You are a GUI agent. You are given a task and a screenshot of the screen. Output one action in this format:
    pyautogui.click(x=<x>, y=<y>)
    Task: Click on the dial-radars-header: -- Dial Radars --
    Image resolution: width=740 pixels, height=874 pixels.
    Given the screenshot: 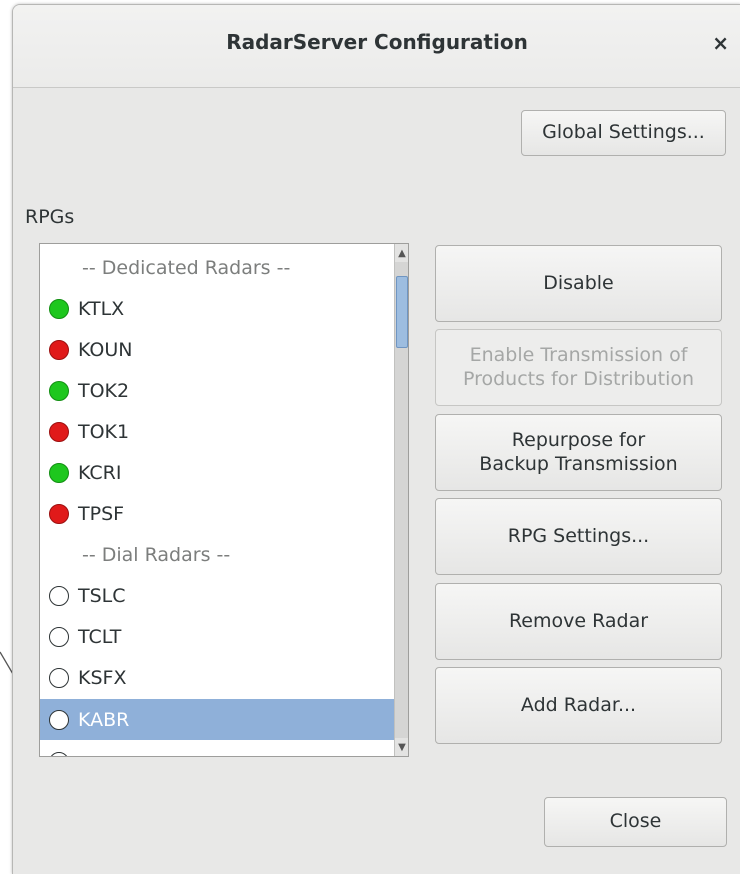 What is the action you would take?
    pyautogui.click(x=156, y=554)
    